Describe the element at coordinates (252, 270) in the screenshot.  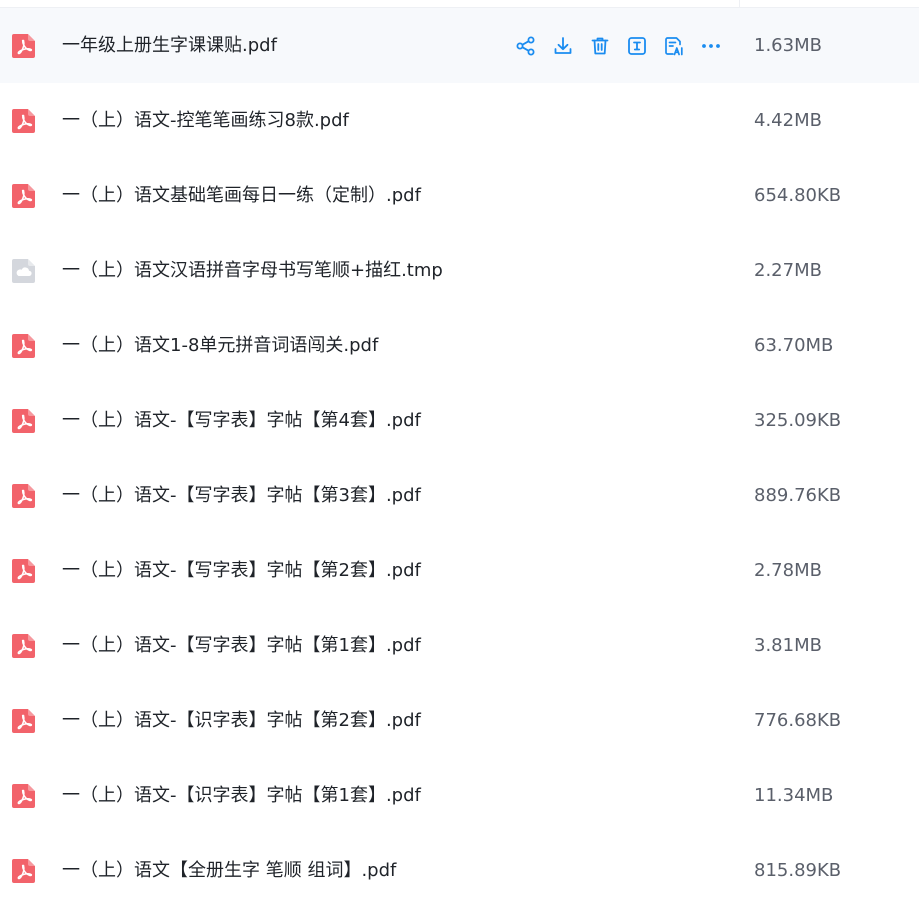
I see `file-name: 一（上）语文汉语拼音字母书写笔顺+描红.tmp` at that location.